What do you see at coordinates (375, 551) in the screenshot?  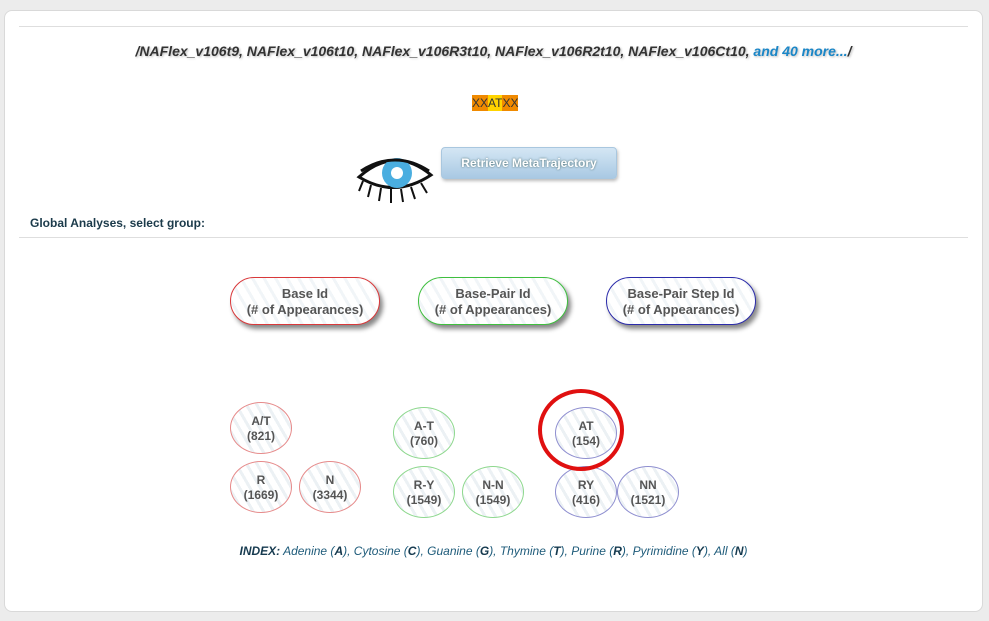 I see `index-text: ), Cytosine (` at bounding box center [375, 551].